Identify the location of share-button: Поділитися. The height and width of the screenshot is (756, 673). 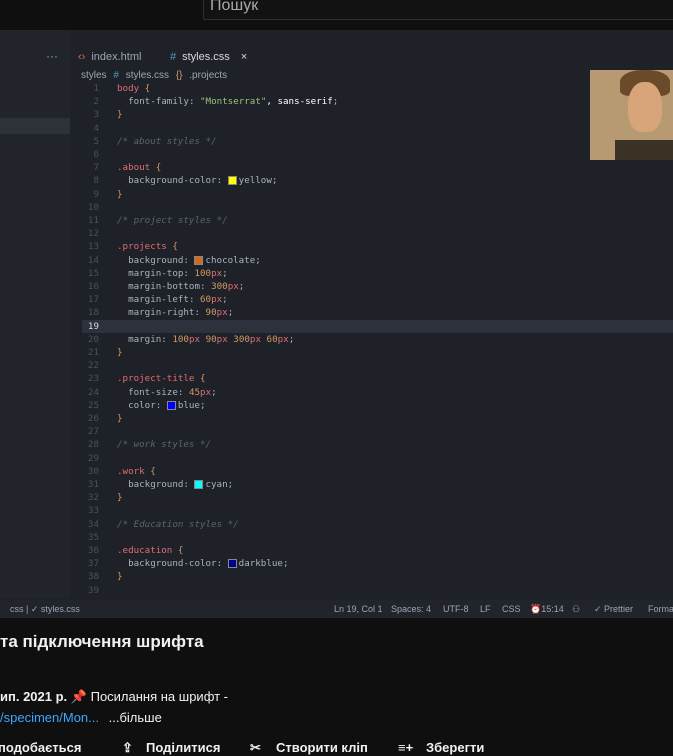
(183, 747).